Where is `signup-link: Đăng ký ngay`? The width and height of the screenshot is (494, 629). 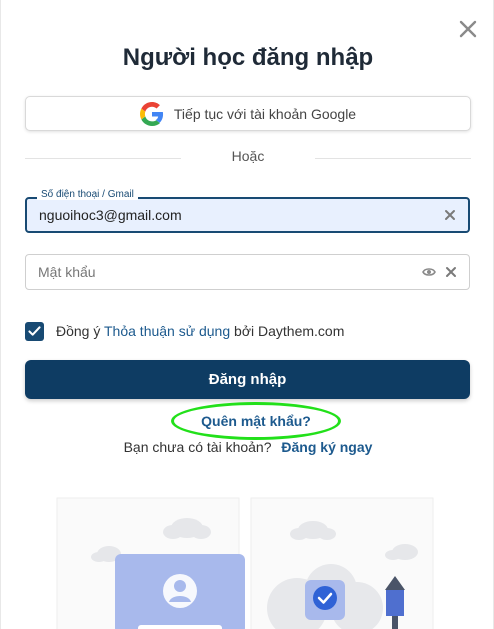
signup-link: Đăng ký ngay is located at coordinates (326, 447).